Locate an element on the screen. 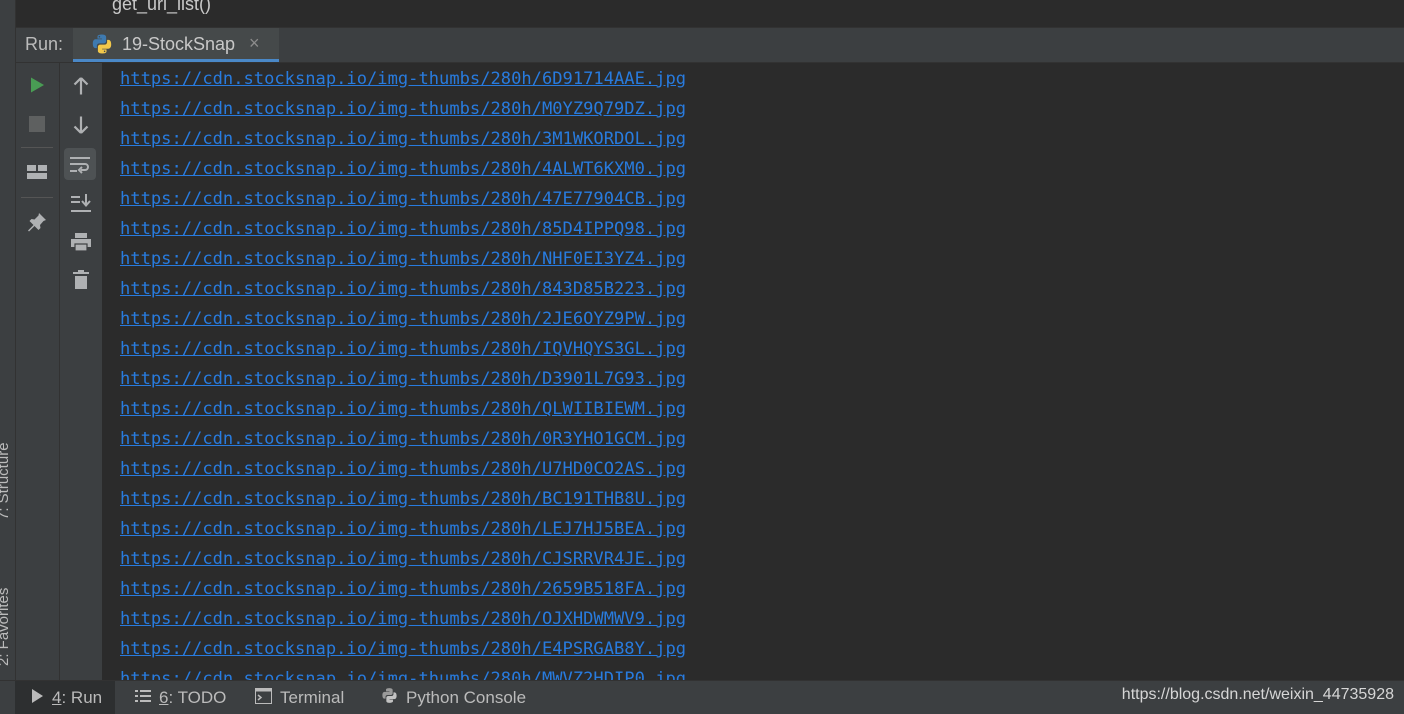 This screenshot has height=714, width=1404. run-icon is located at coordinates (37, 85).